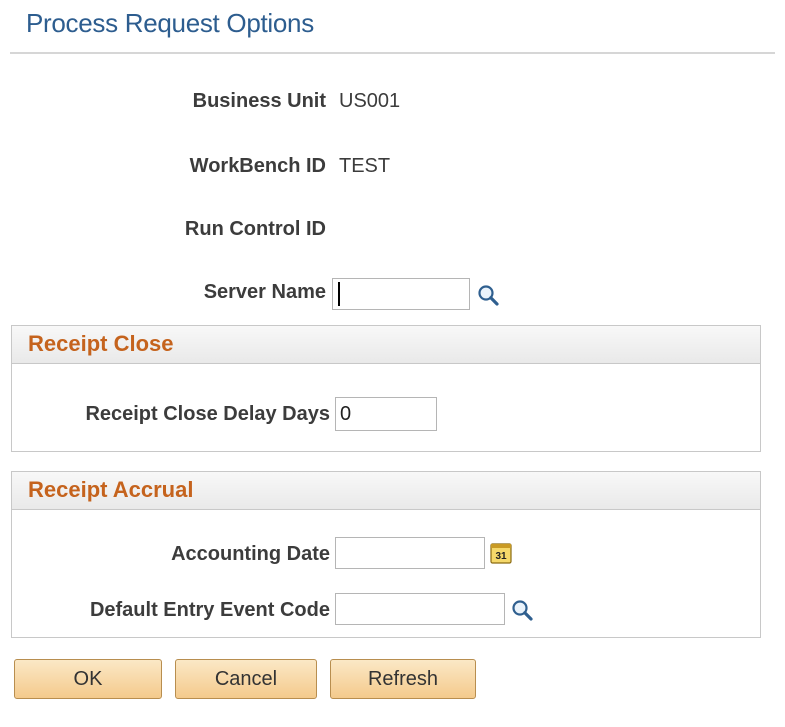  I want to click on refresh-button: Refresh, so click(403, 679).